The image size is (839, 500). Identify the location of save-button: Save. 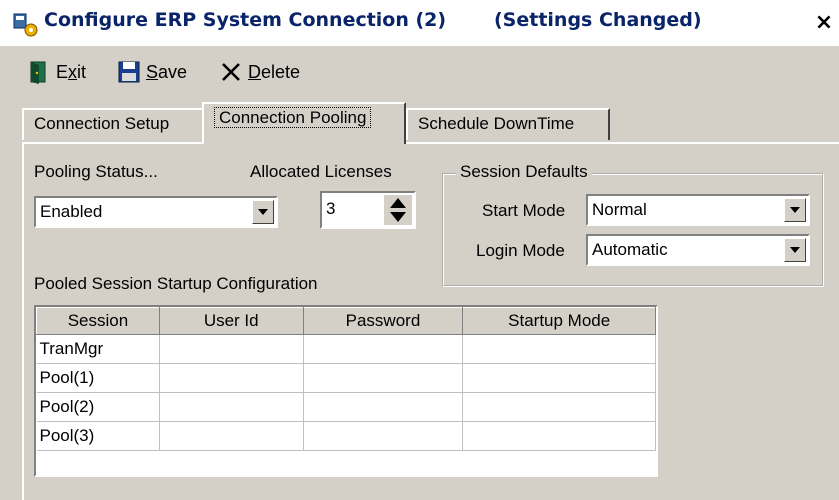
(152, 72).